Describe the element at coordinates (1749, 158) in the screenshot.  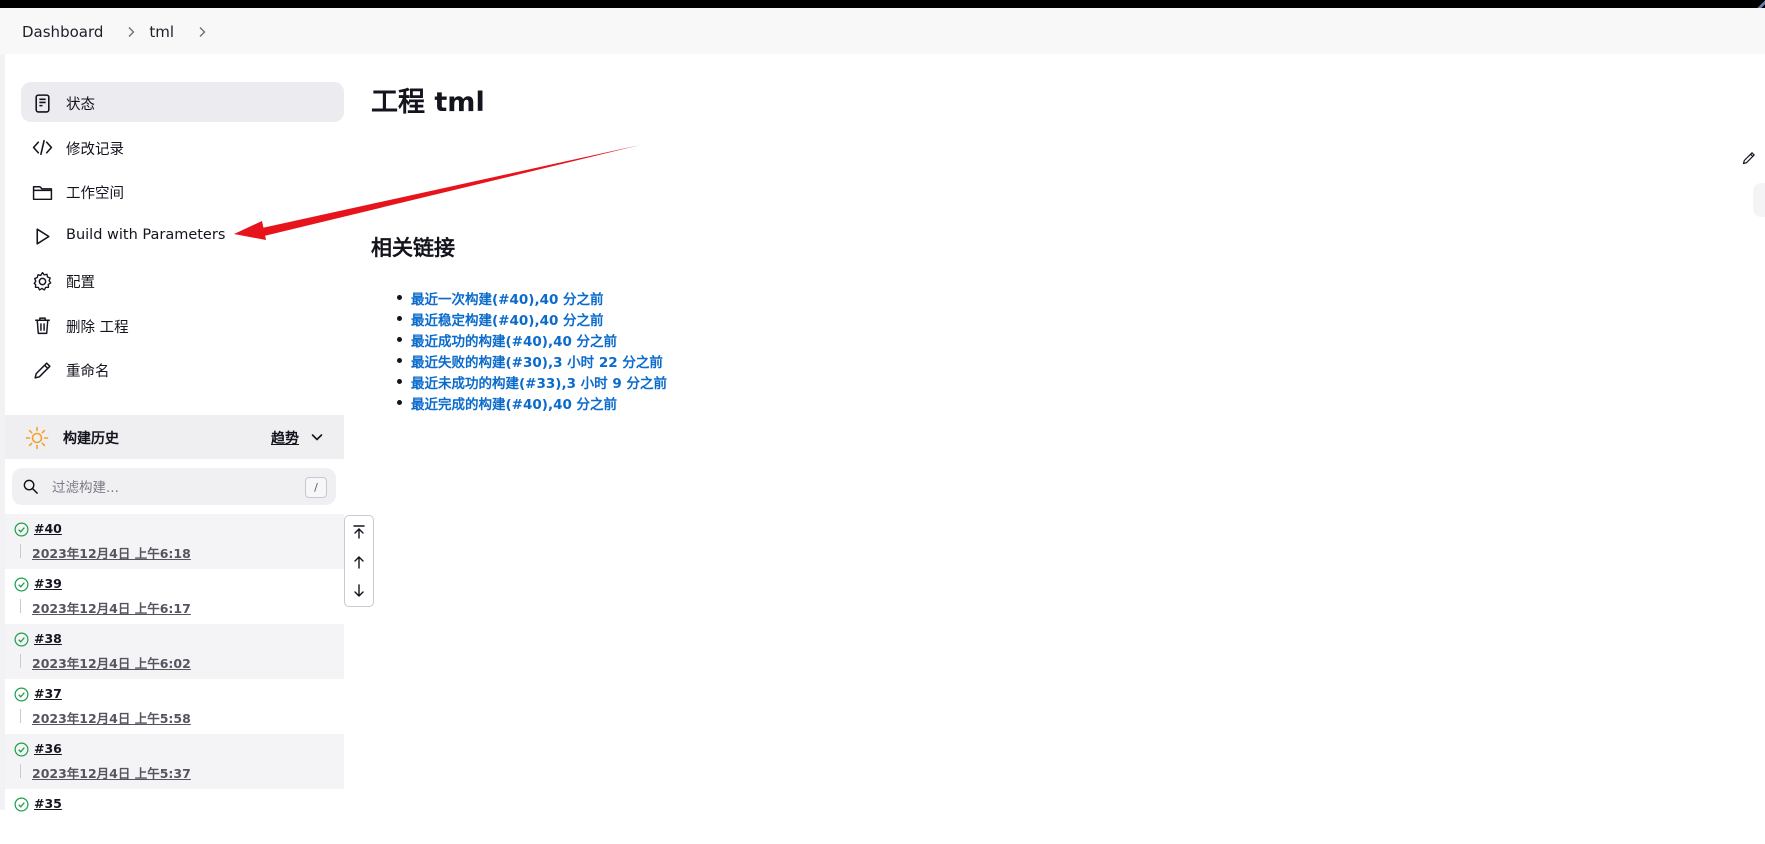
I see `edit-description-icon` at that location.